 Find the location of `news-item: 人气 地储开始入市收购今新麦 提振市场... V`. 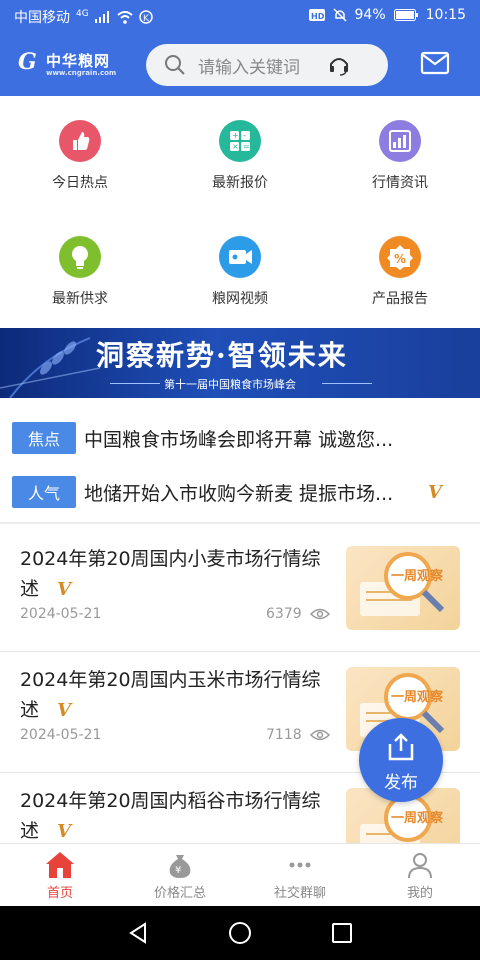

news-item: 人气 地储开始入市收购今新麦 提振市场... V is located at coordinates (242, 492).